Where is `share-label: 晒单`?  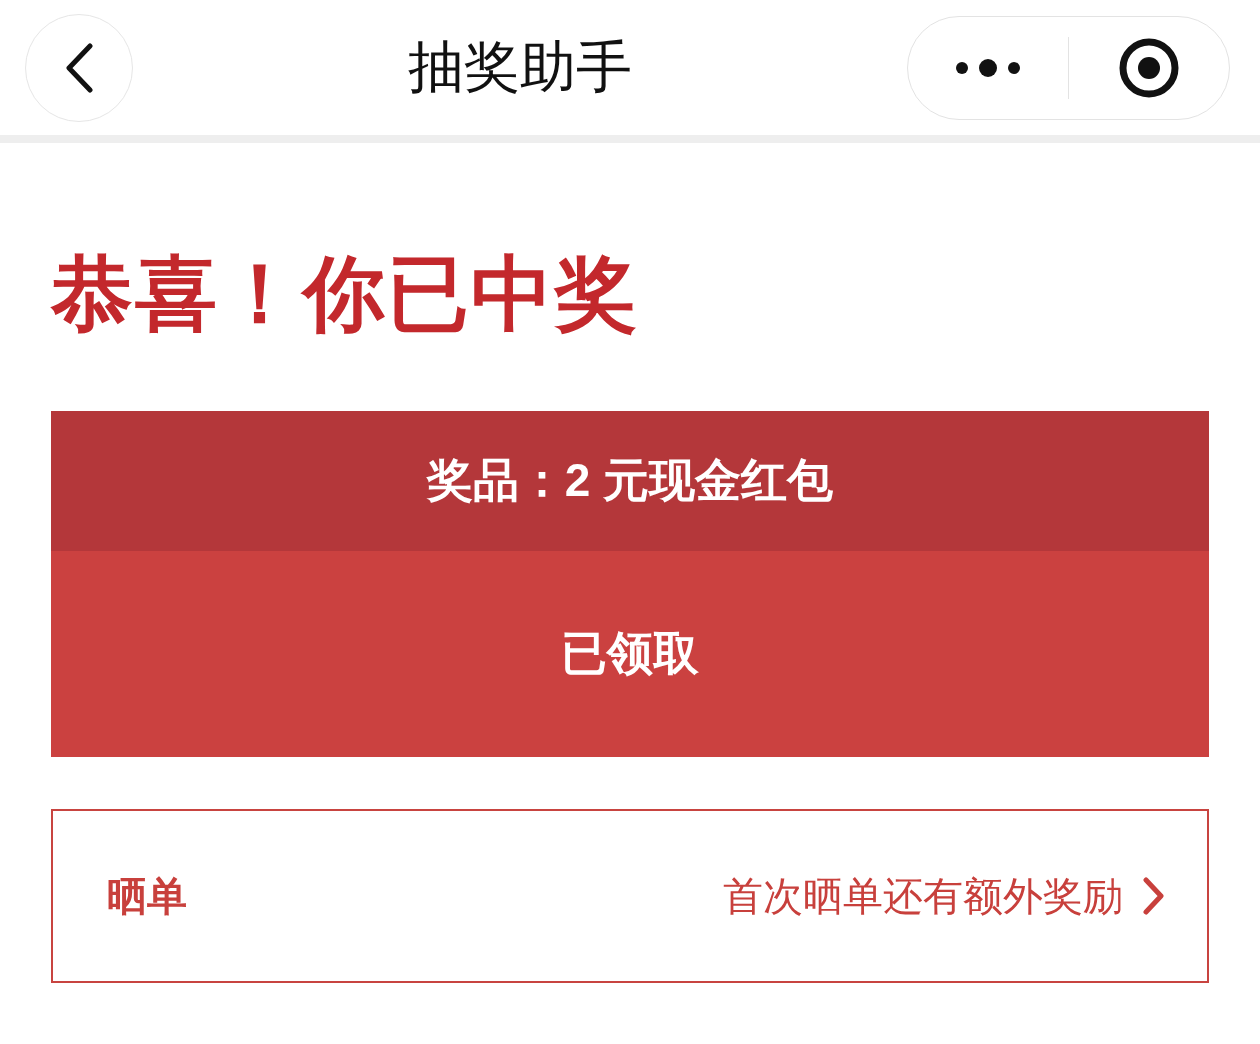
share-label: 晒单 is located at coordinates (147, 896).